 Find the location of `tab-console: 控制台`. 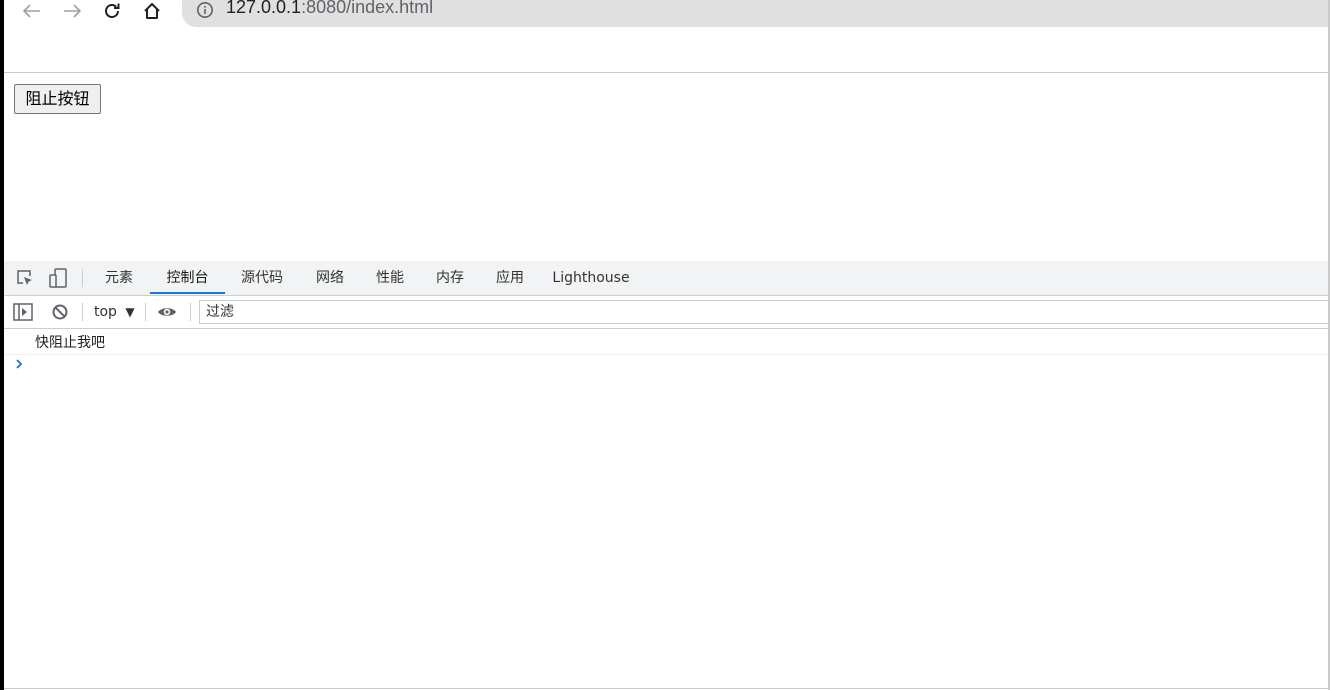

tab-console: 控制台 is located at coordinates (187, 277).